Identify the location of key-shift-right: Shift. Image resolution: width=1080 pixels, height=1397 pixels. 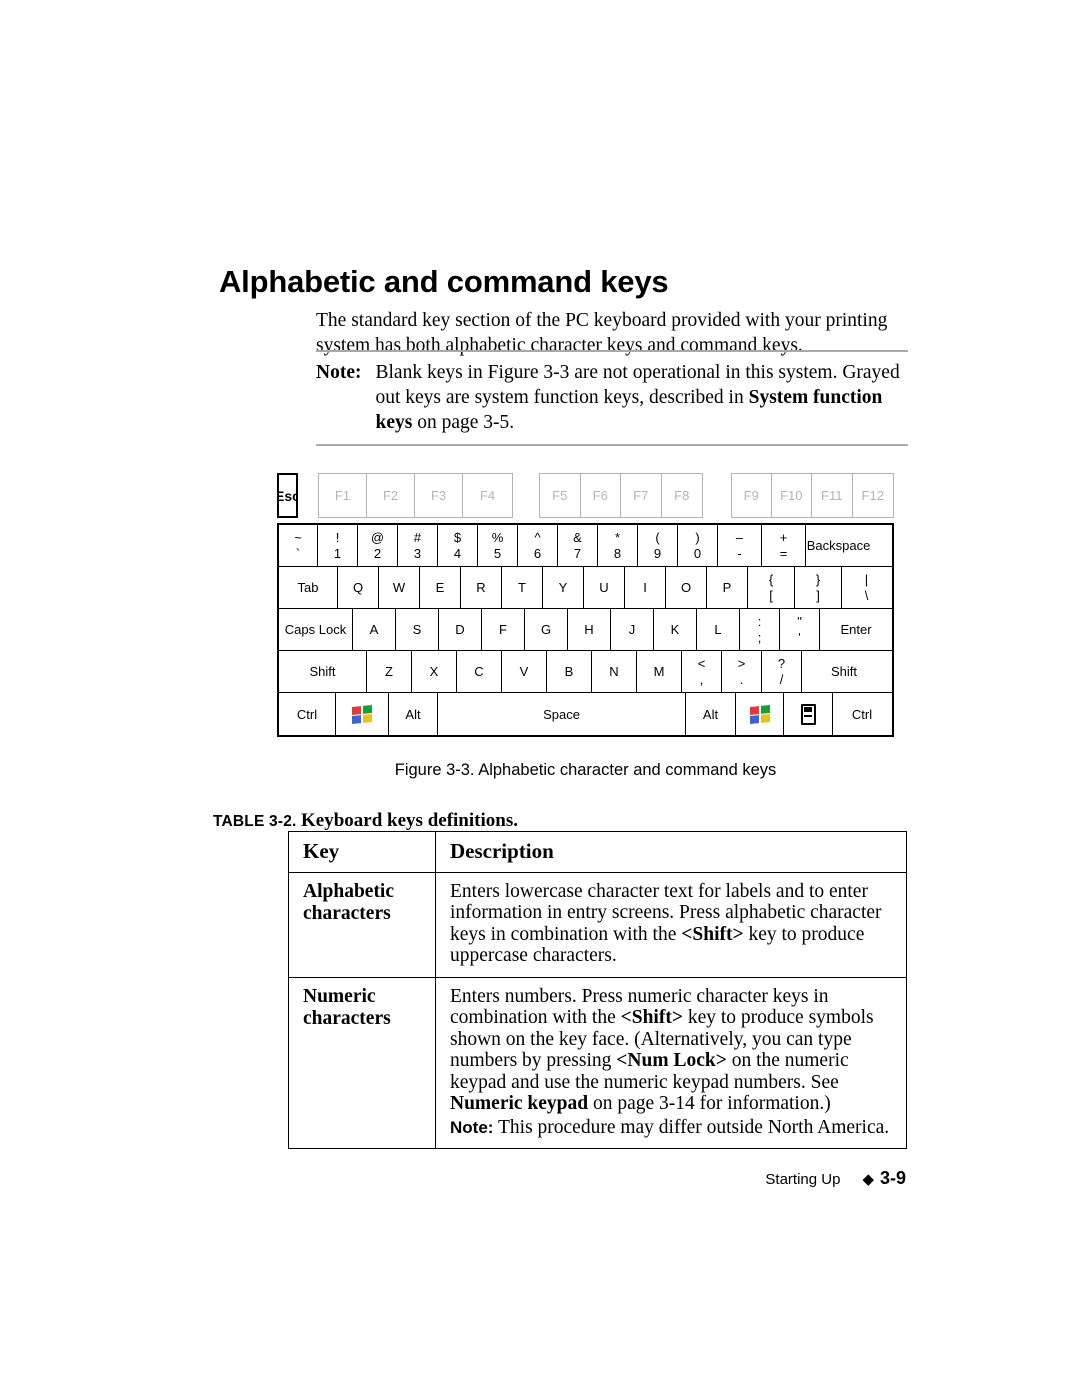
(844, 671).